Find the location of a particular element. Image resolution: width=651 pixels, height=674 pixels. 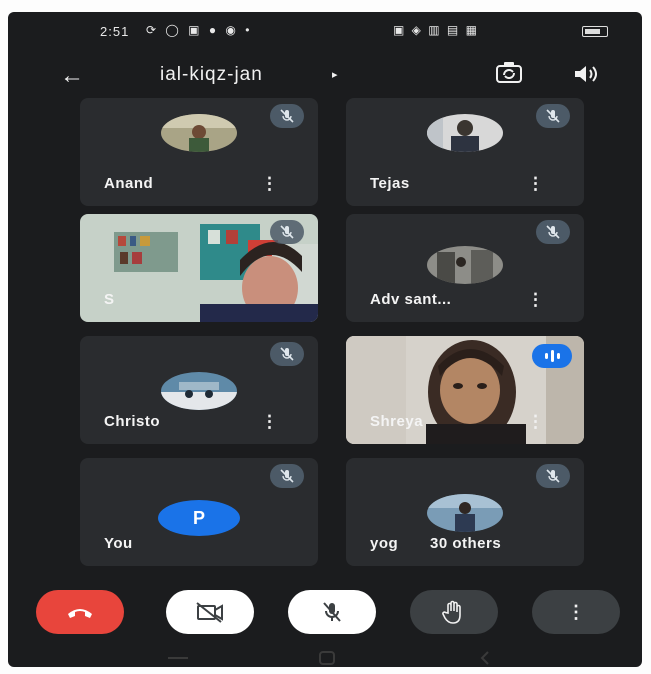

participant-tile-self: P You is located at coordinates (199, 512).